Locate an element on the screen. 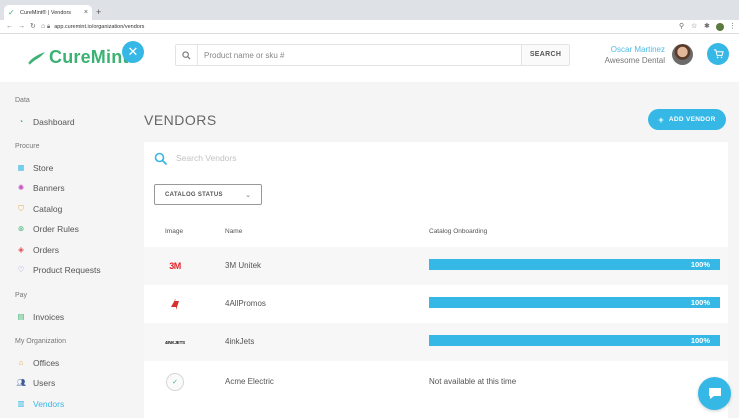 This screenshot has width=739, height=418. plus-icon: + is located at coordinates (661, 119).